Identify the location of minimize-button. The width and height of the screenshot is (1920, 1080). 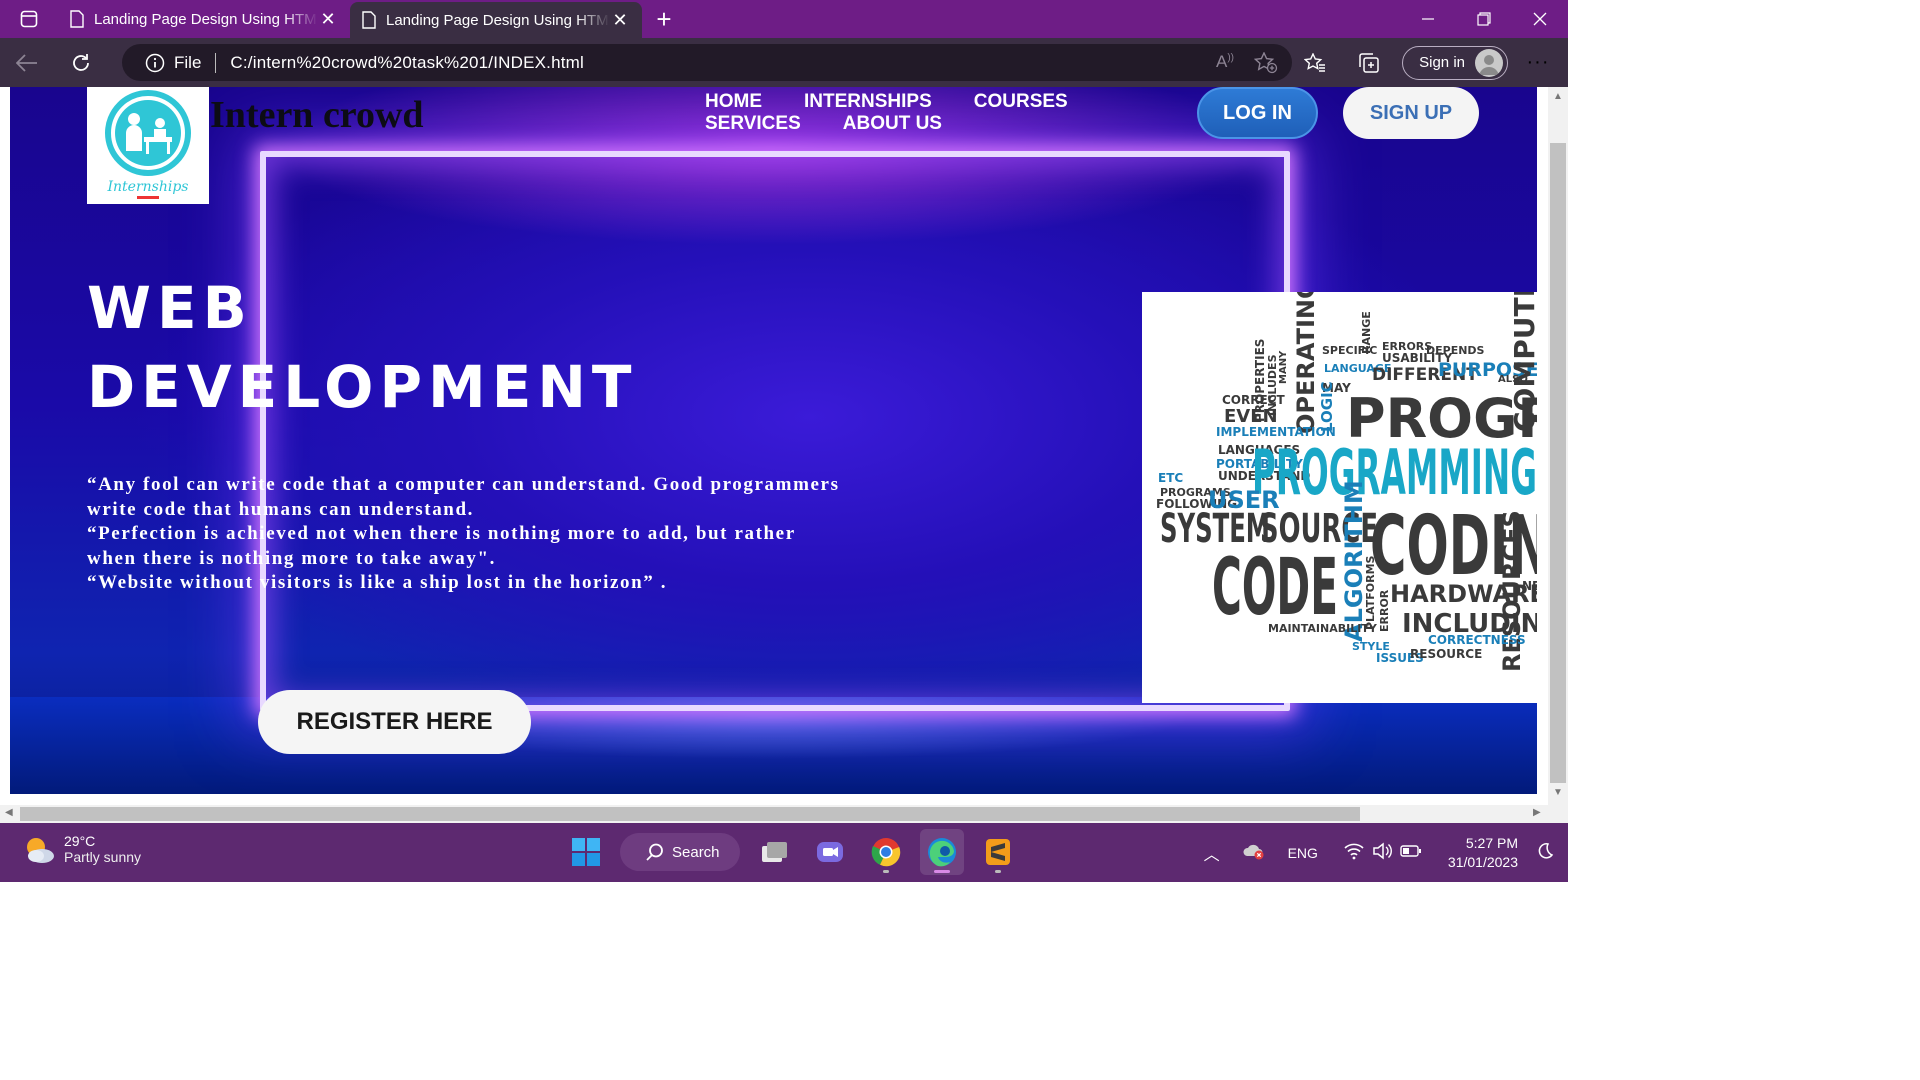
(1428, 19).